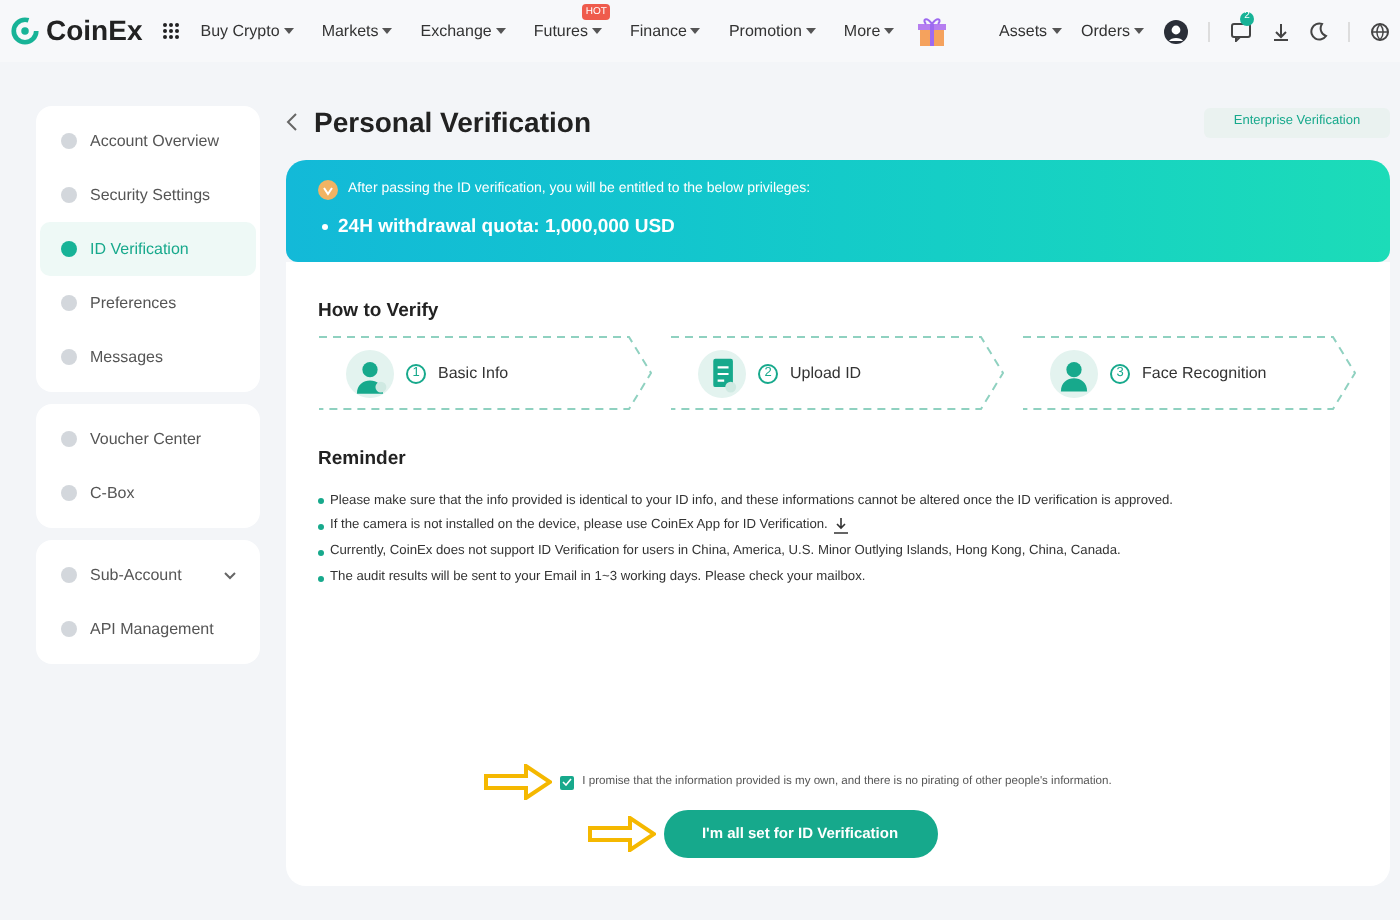  Describe the element at coordinates (148, 629) in the screenshot. I see `sidebar-item: API Management` at that location.